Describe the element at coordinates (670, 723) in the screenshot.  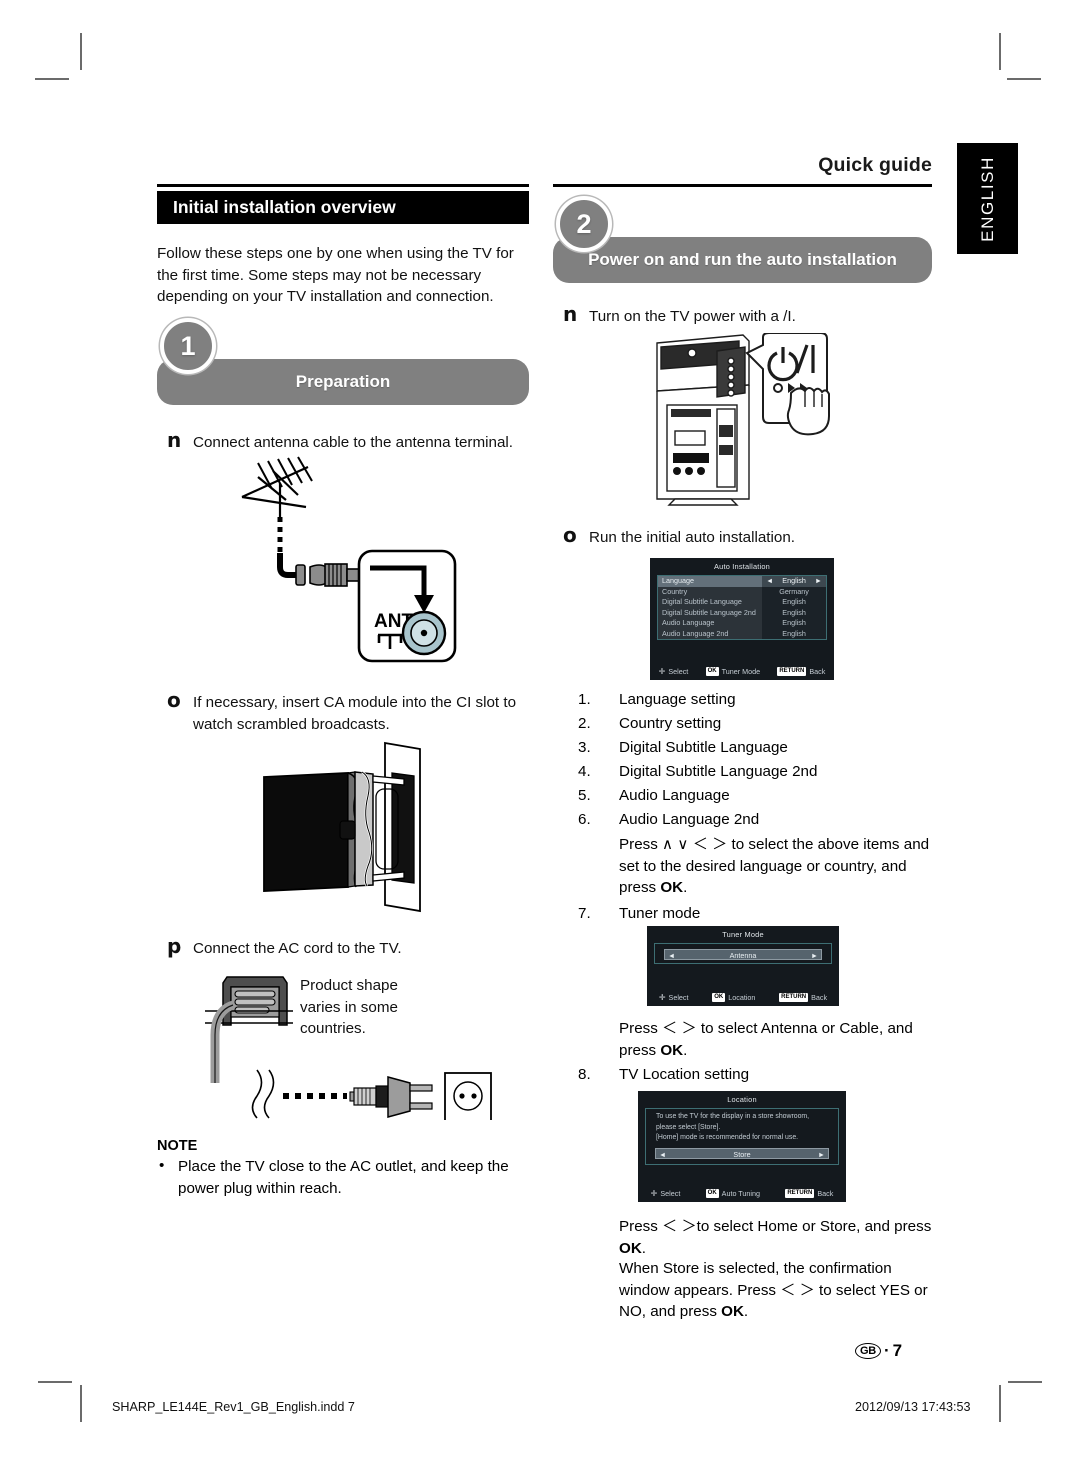
I see `list-label: Country setting` at that location.